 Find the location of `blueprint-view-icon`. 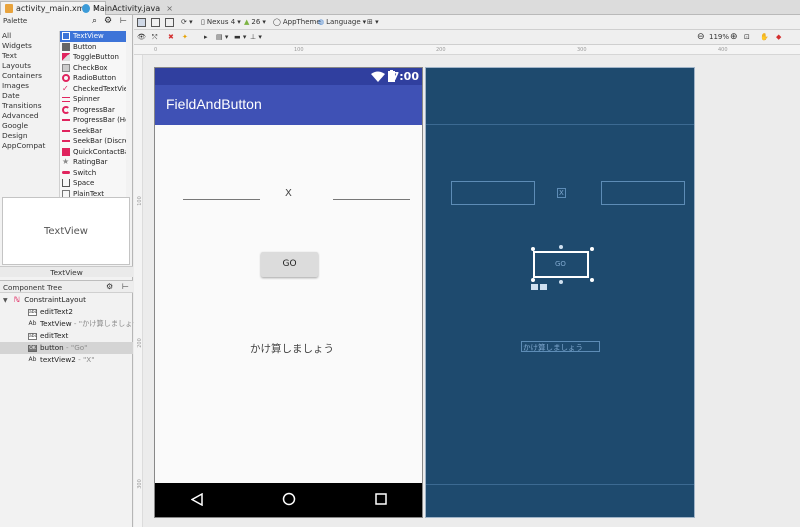

blueprint-view-icon is located at coordinates (155, 22).